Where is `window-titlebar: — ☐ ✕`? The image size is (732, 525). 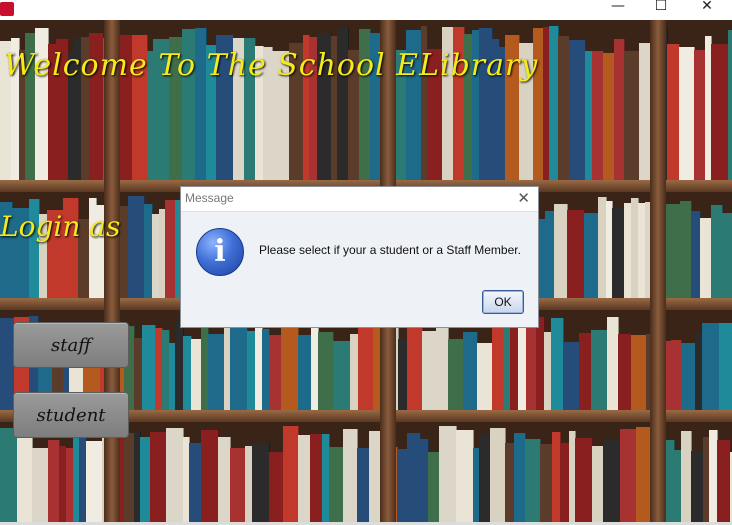
window-titlebar: — ☐ ✕ is located at coordinates (366, 10).